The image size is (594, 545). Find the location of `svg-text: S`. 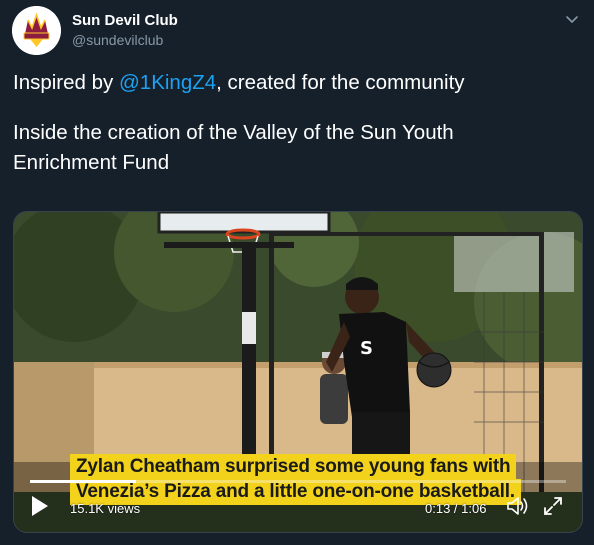

svg-text: S is located at coordinates (366, 348).